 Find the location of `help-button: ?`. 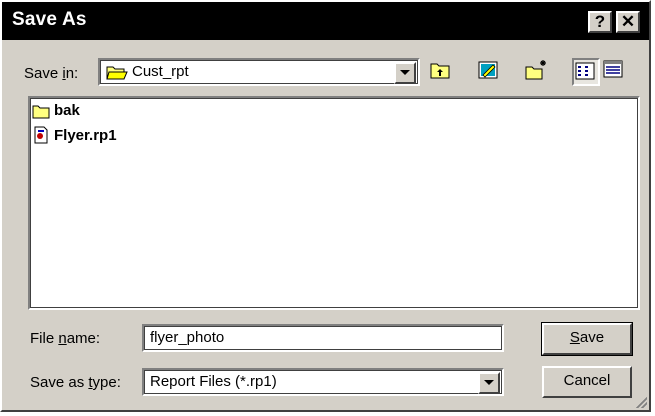

help-button: ? is located at coordinates (600, 22).